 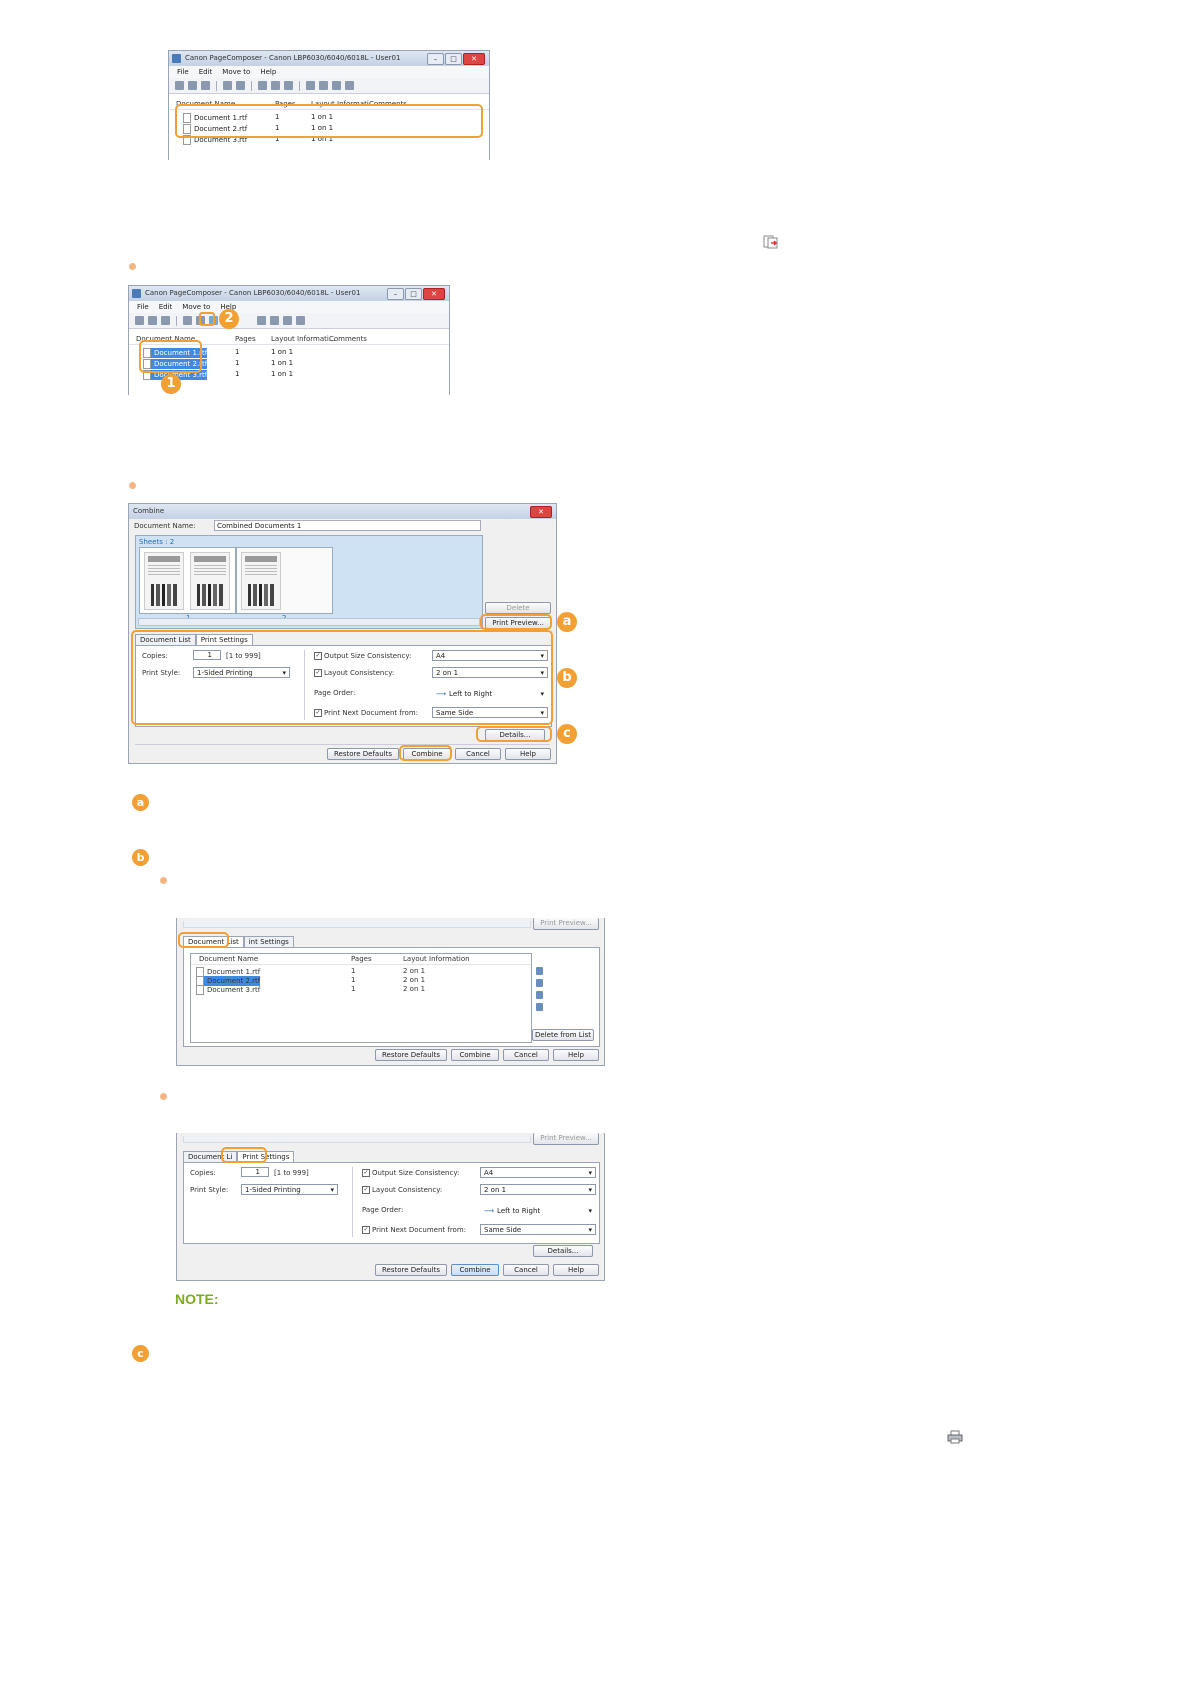 What do you see at coordinates (955, 1437) in the screenshot?
I see `printer-icon` at bounding box center [955, 1437].